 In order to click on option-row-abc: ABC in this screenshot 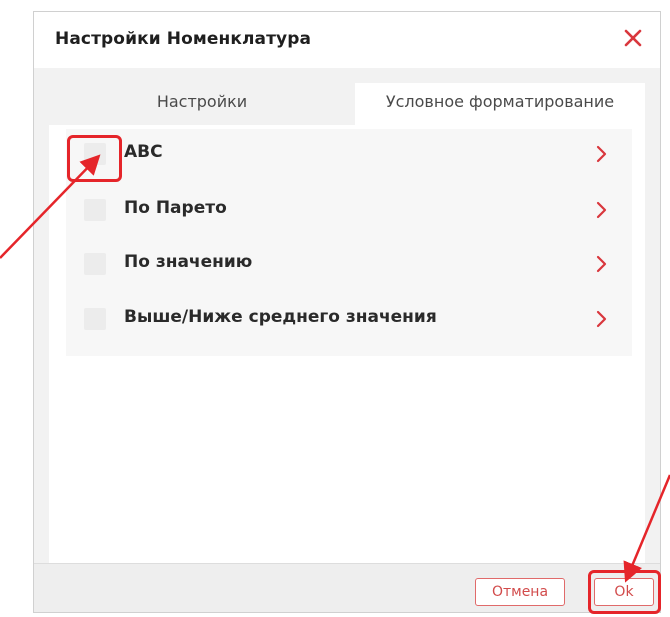, I will do `click(349, 154)`.